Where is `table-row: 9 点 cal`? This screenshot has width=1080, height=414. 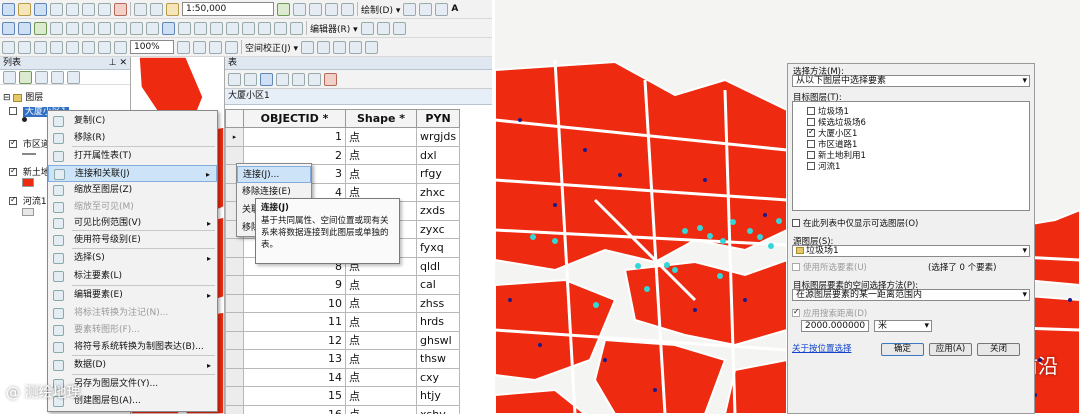 table-row: 9 点 cal is located at coordinates (343, 285).